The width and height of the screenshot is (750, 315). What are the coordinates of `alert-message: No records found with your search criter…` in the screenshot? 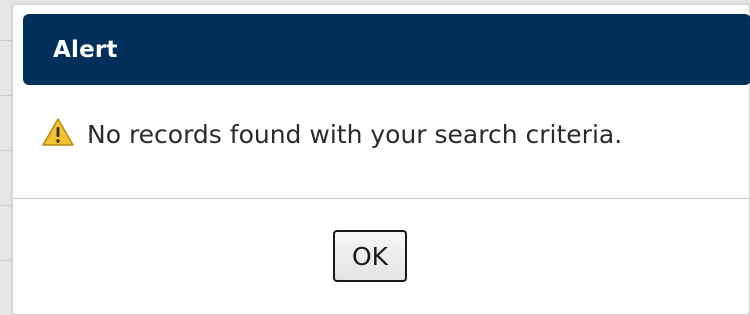 It's located at (355, 134).